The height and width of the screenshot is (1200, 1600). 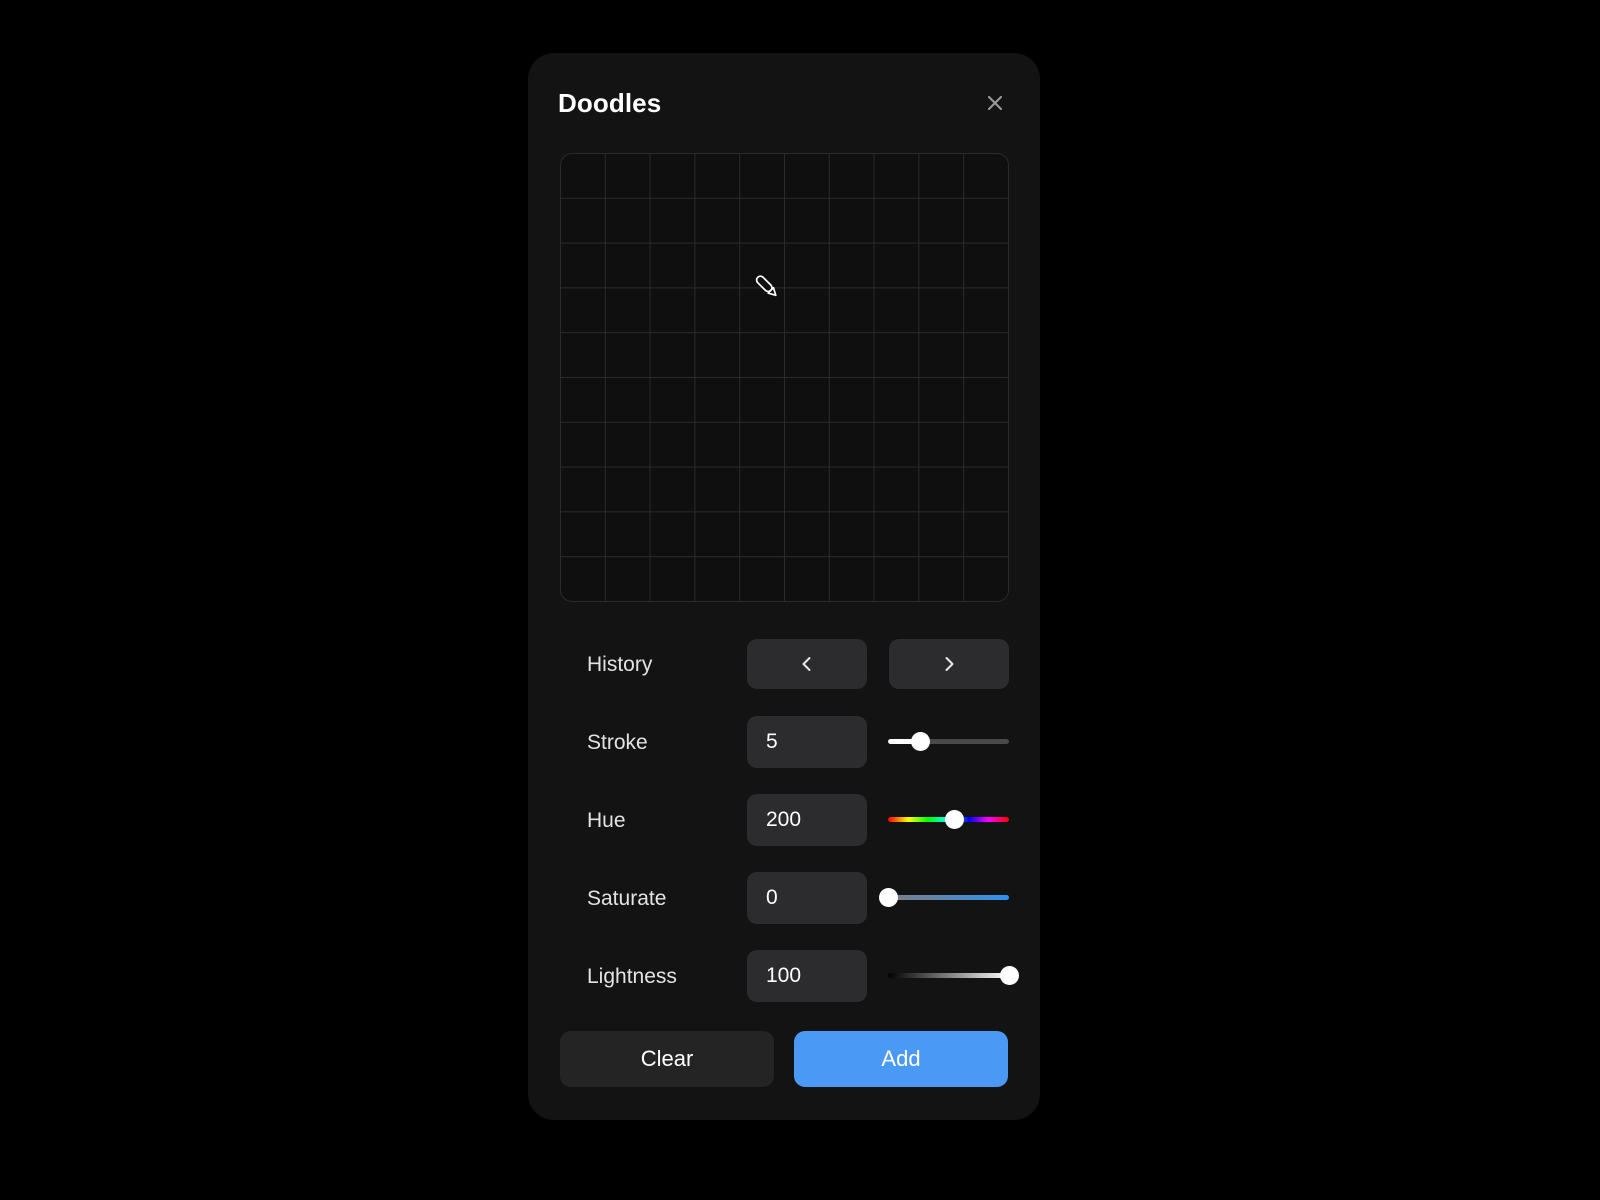 What do you see at coordinates (617, 742) in the screenshot?
I see `stroke-label: Stroke` at bounding box center [617, 742].